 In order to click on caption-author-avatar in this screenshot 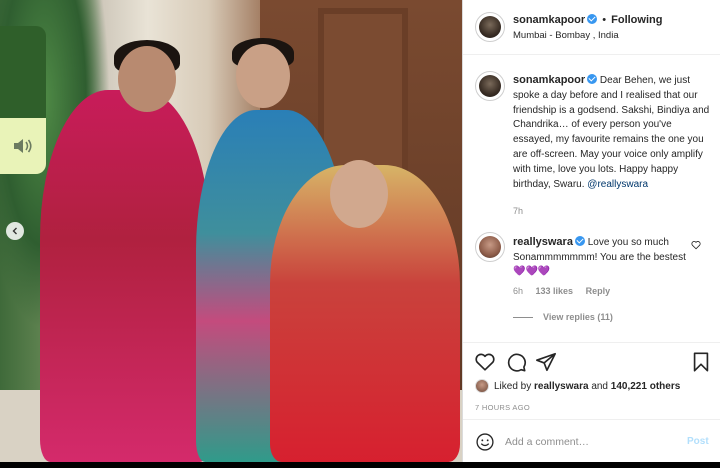, I will do `click(490, 86)`.